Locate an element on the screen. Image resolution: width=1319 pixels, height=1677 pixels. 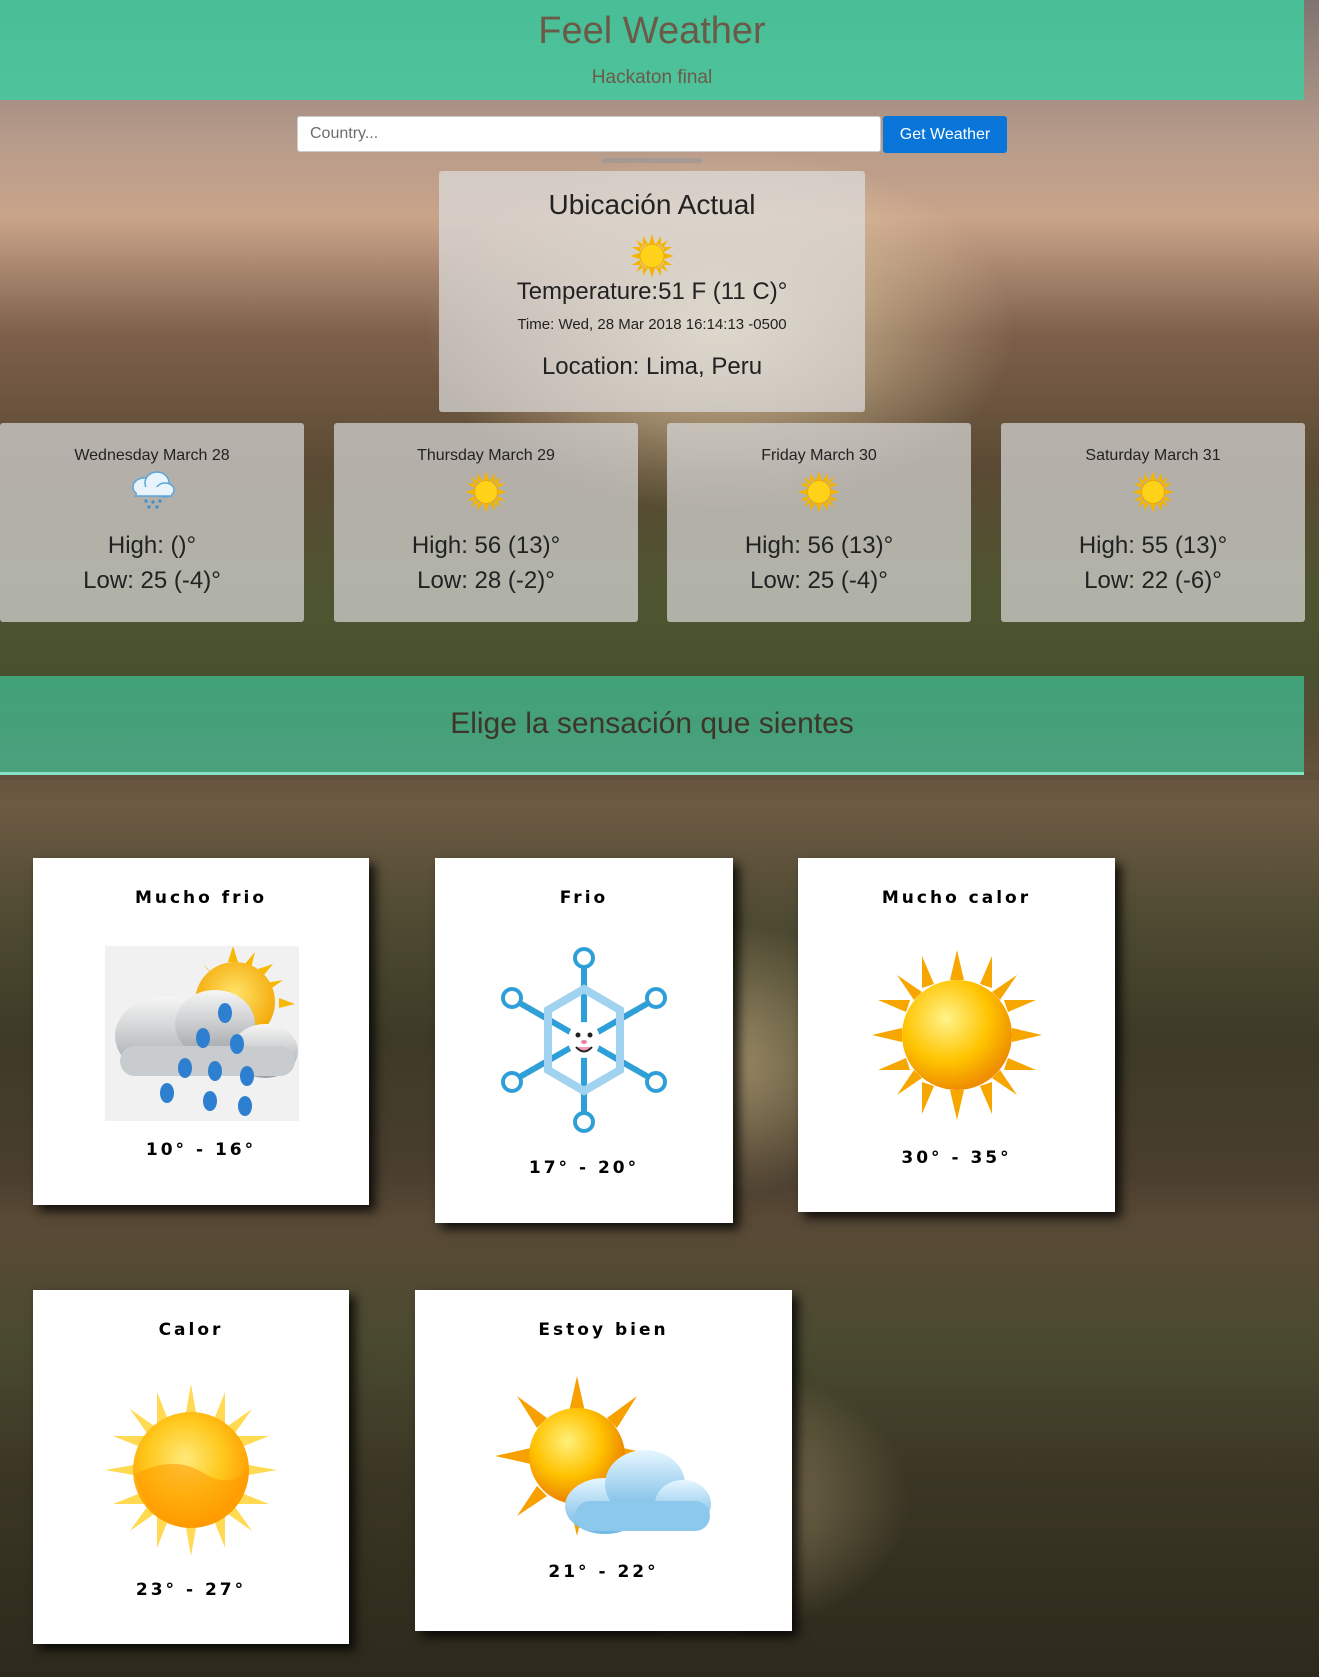
feeling-card-range: 21° - 22° is located at coordinates (603, 1572).